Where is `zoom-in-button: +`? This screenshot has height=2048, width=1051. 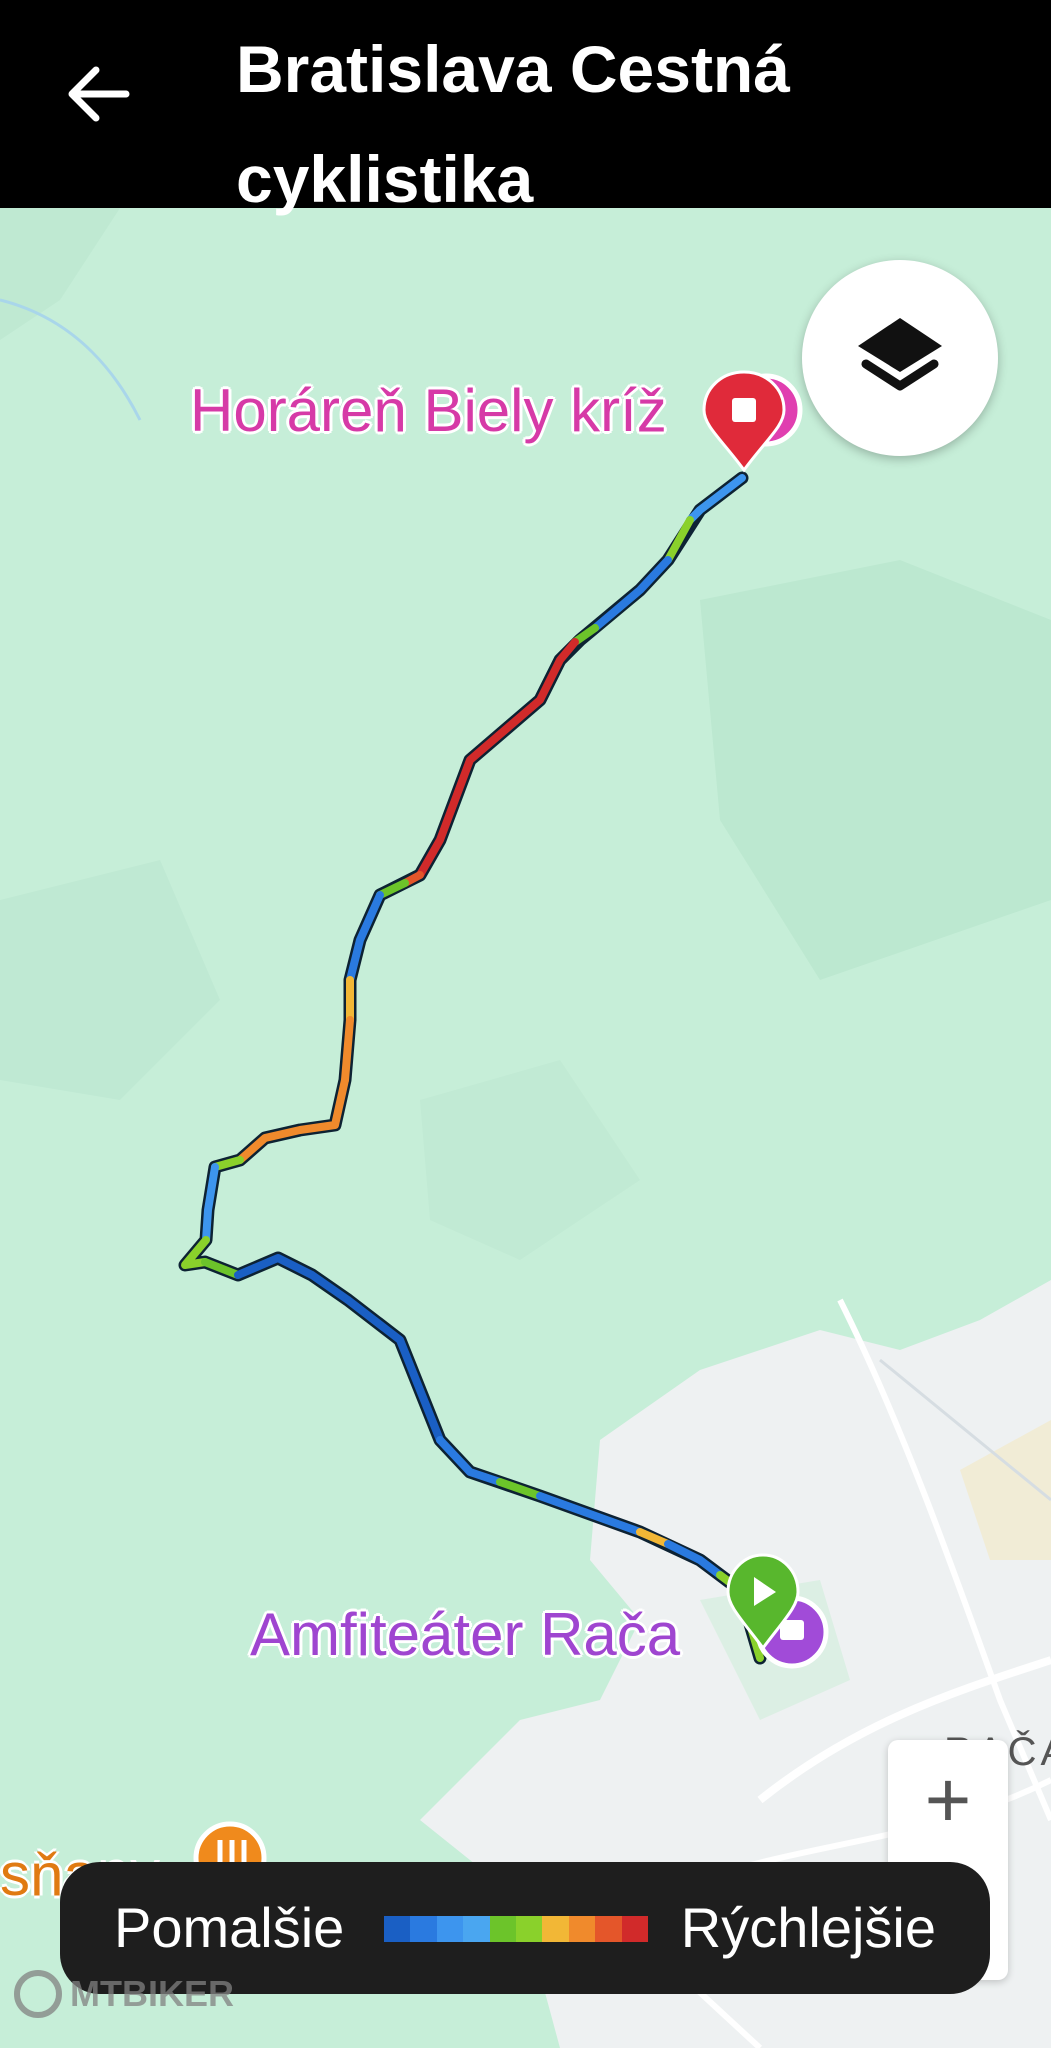 zoom-in-button: + is located at coordinates (948, 1800).